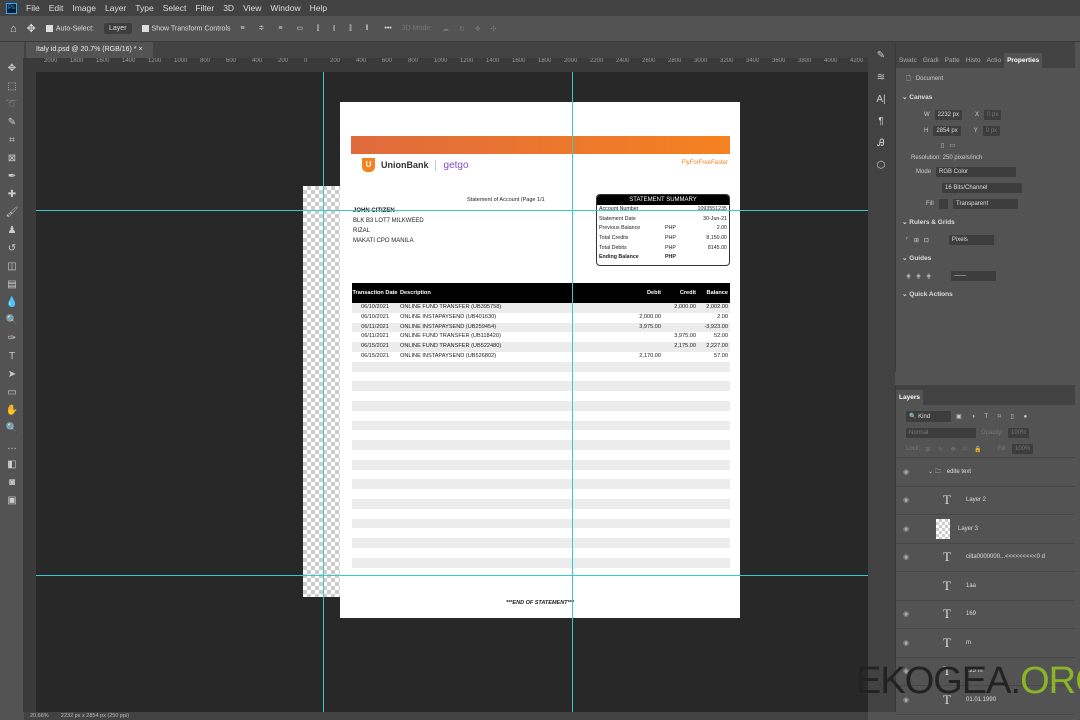 The image size is (1080, 720). What do you see at coordinates (308, 28) in the screenshot?
I see `align-icons: ≡ ≑ ≡ ▭ ⫿ ⫾ ⫿ ‖` at bounding box center [308, 28].